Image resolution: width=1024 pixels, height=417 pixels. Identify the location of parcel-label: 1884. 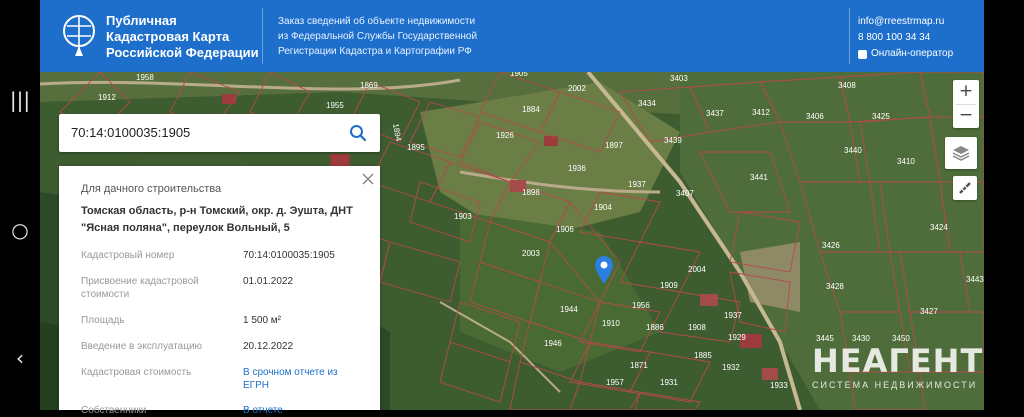
(531, 109).